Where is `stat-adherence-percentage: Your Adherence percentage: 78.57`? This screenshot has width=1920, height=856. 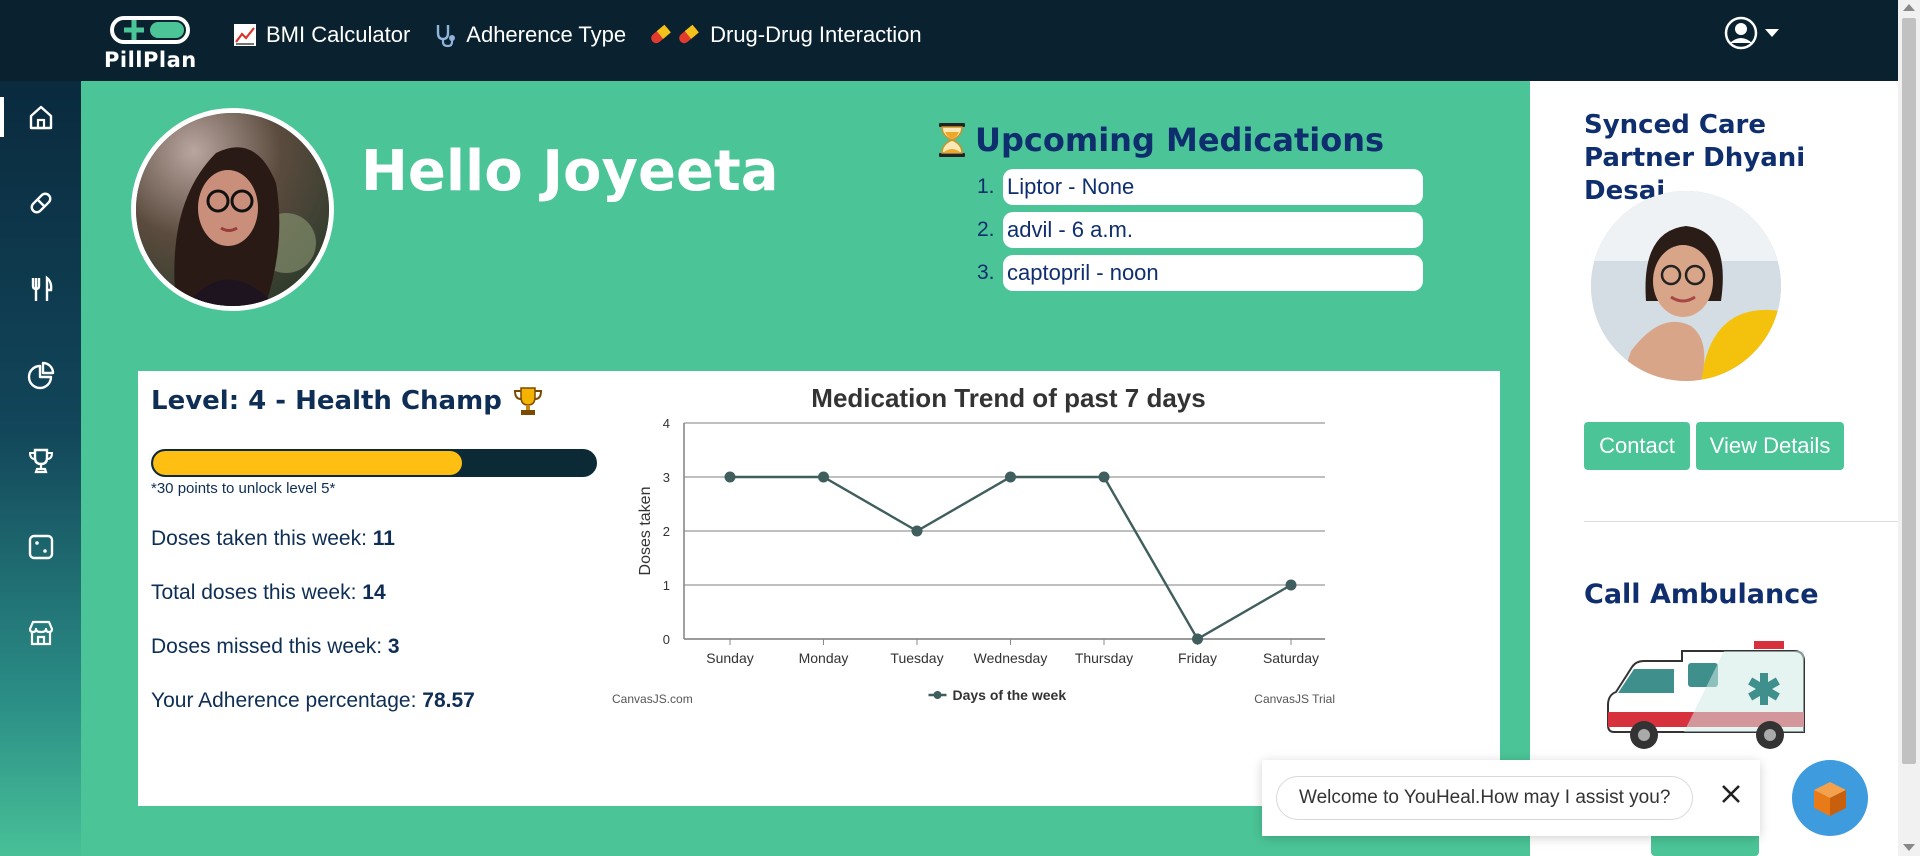
stat-adherence-percentage: Your Adherence percentage: 78.57 is located at coordinates (313, 701).